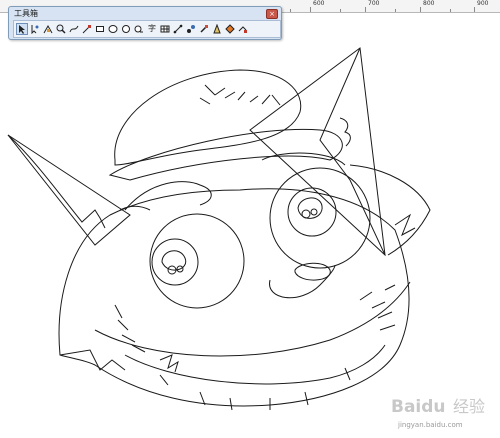 The height and width of the screenshot is (438, 500). What do you see at coordinates (225, 154) in the screenshot?
I see `hat-brim` at bounding box center [225, 154].